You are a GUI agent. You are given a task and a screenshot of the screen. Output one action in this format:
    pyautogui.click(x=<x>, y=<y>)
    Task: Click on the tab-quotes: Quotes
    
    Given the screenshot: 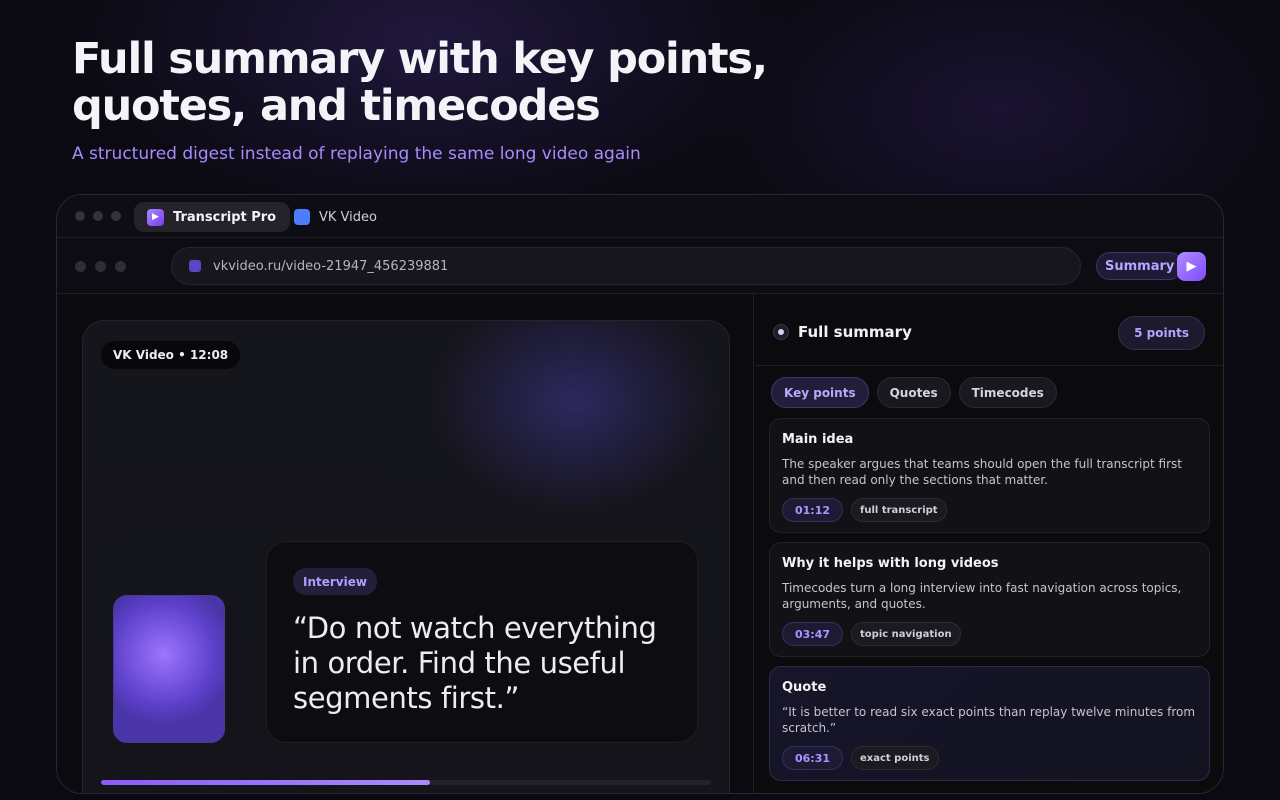 What is the action you would take?
    pyautogui.click(x=913, y=392)
    